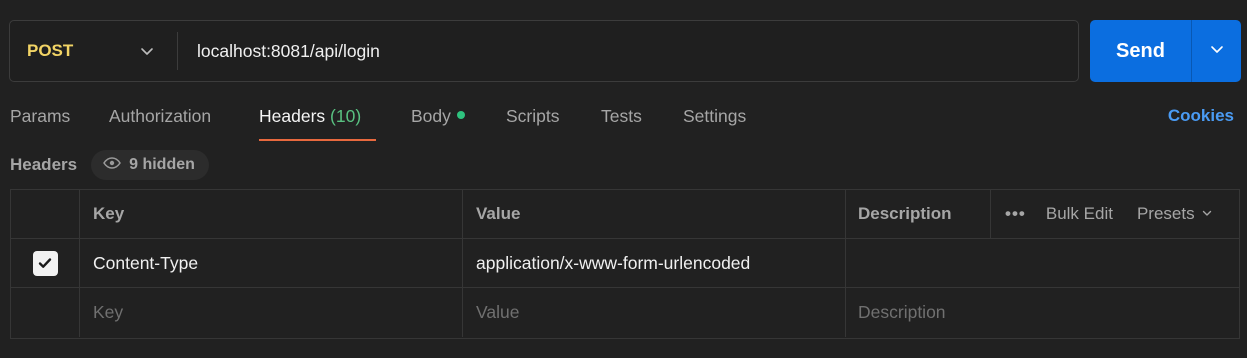 Image resolution: width=1247 pixels, height=358 pixels. What do you see at coordinates (714, 116) in the screenshot?
I see `tab-settings: Settings` at bounding box center [714, 116].